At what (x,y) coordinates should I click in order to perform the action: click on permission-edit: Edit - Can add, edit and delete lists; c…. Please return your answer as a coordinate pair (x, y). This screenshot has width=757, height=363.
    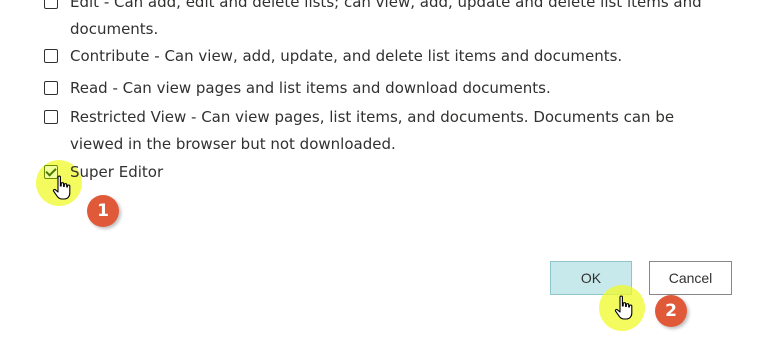
    Looking at the image, I should click on (384, 21).